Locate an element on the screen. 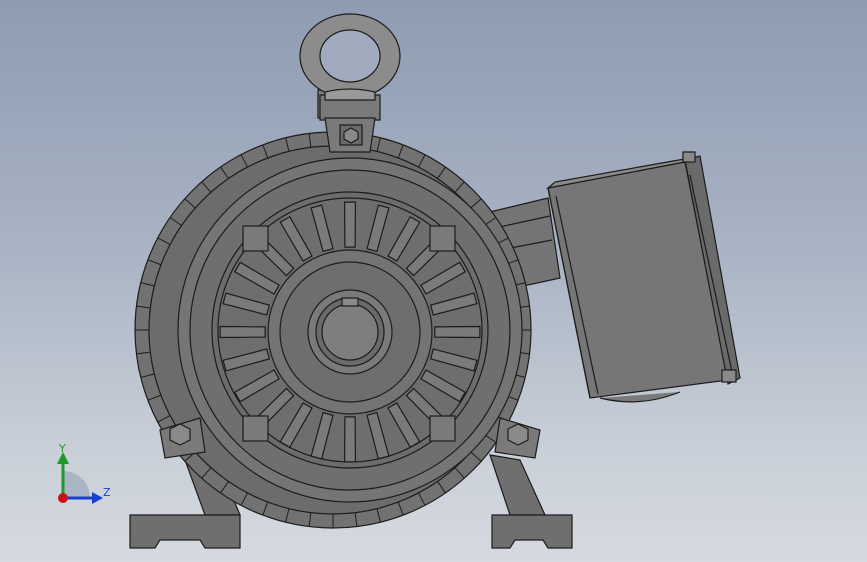  terminal-box is located at coordinates (643, 277).